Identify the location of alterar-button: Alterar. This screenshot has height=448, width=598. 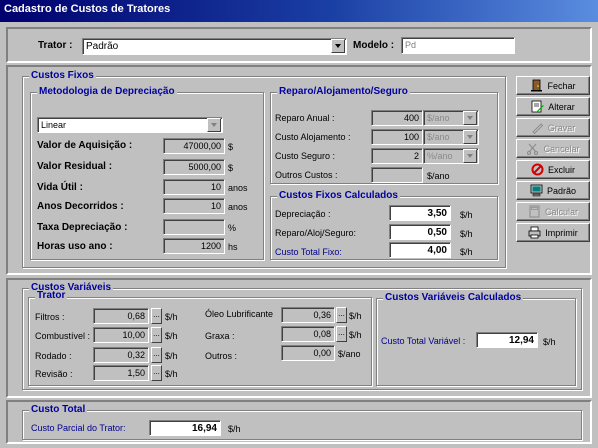
(553, 106).